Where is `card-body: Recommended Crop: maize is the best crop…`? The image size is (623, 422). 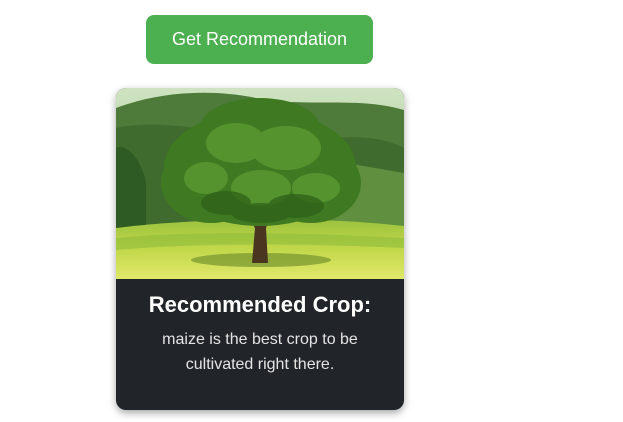
card-body: Recommended Crop: maize is the best crop… is located at coordinates (260, 344).